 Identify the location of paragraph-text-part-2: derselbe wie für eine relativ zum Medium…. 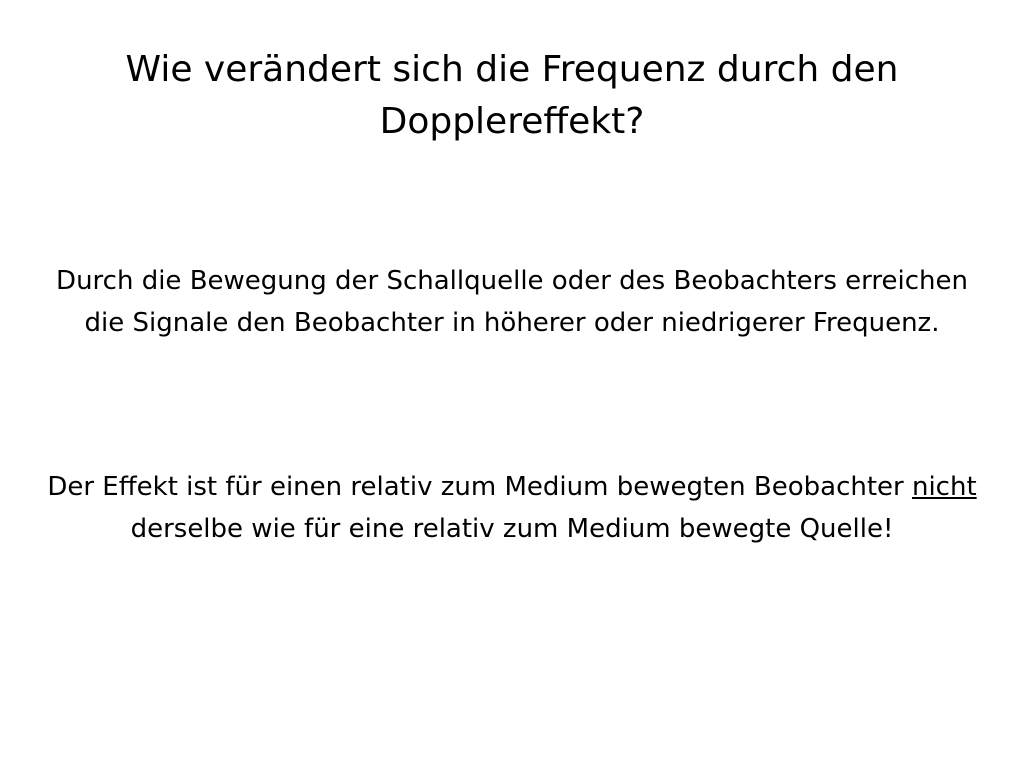
(512, 529).